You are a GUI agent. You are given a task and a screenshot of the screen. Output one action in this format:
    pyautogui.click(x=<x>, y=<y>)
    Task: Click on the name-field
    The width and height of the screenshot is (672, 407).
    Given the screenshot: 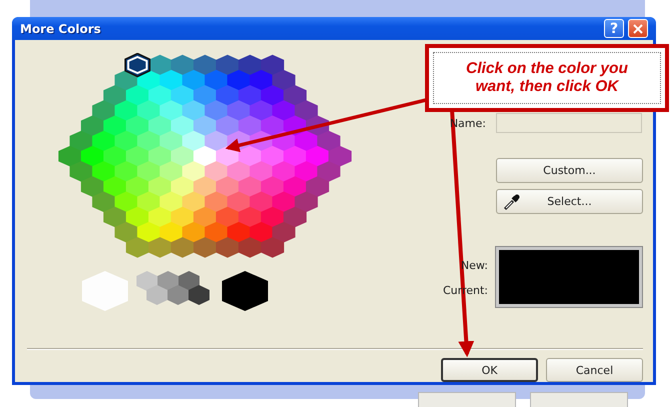 What is the action you would take?
    pyautogui.click(x=569, y=123)
    